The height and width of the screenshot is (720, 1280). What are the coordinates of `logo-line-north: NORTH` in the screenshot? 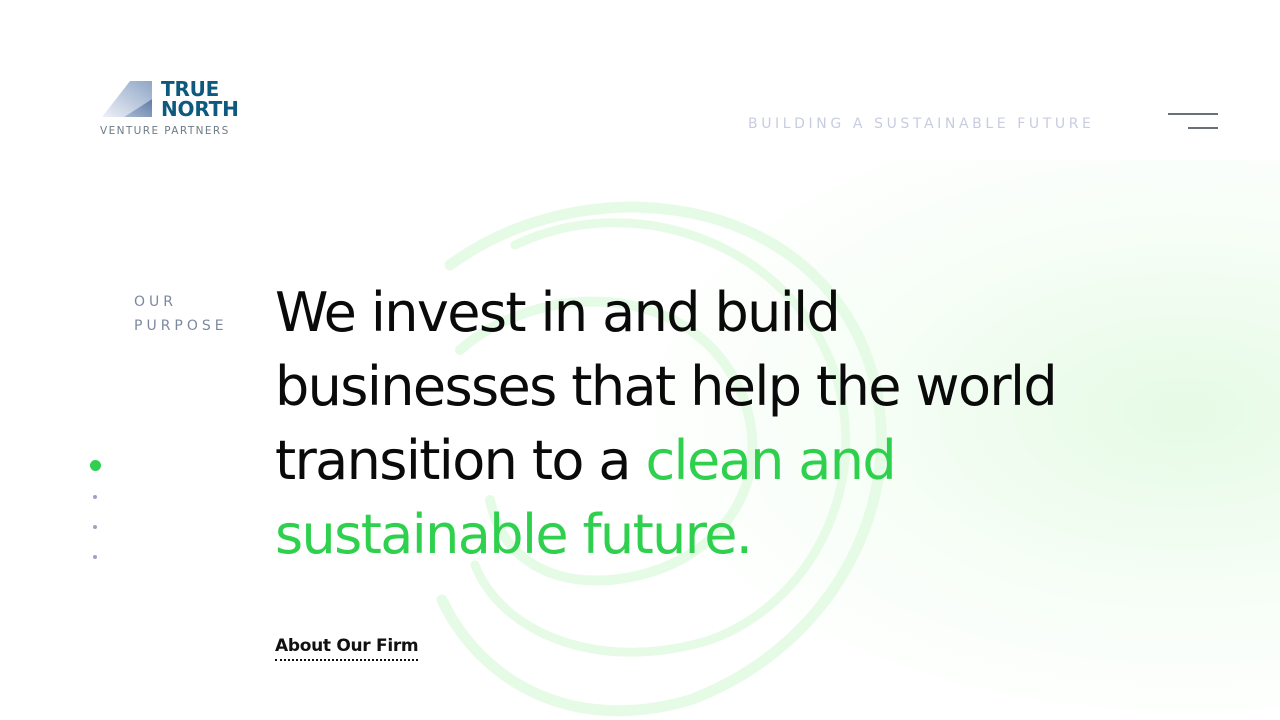 It's located at (200, 109).